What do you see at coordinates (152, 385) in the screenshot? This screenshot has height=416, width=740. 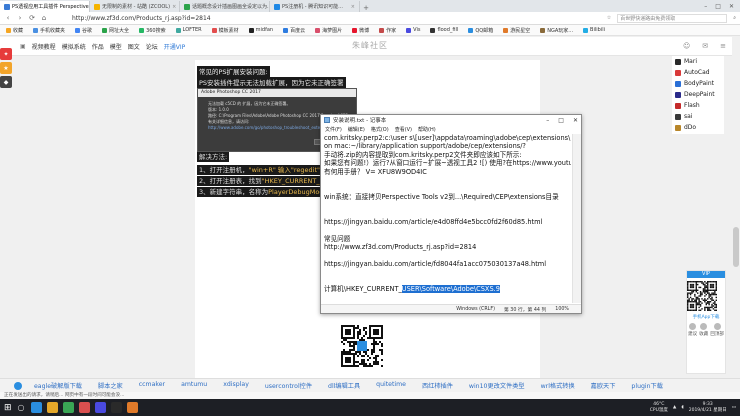 I see `tag-link: ccmaker` at bounding box center [152, 385].